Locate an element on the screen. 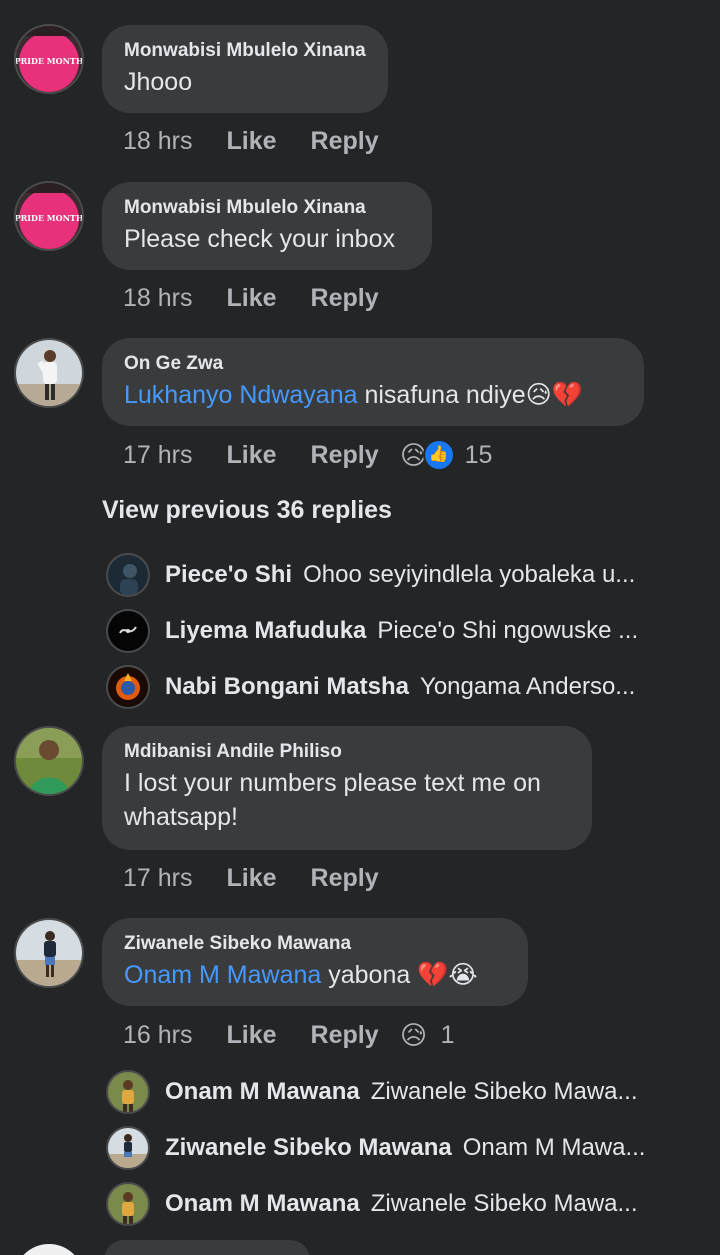 This screenshot has width=720, height=1255. comment-text: Onam M Mawana yabona 💔😭 is located at coordinates (315, 975).